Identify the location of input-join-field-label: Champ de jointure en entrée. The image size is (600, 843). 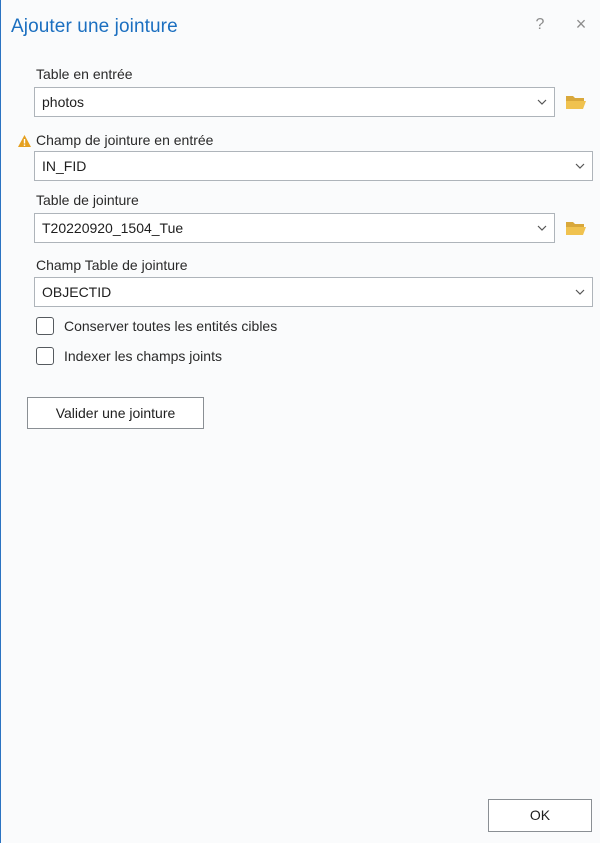
(125, 140).